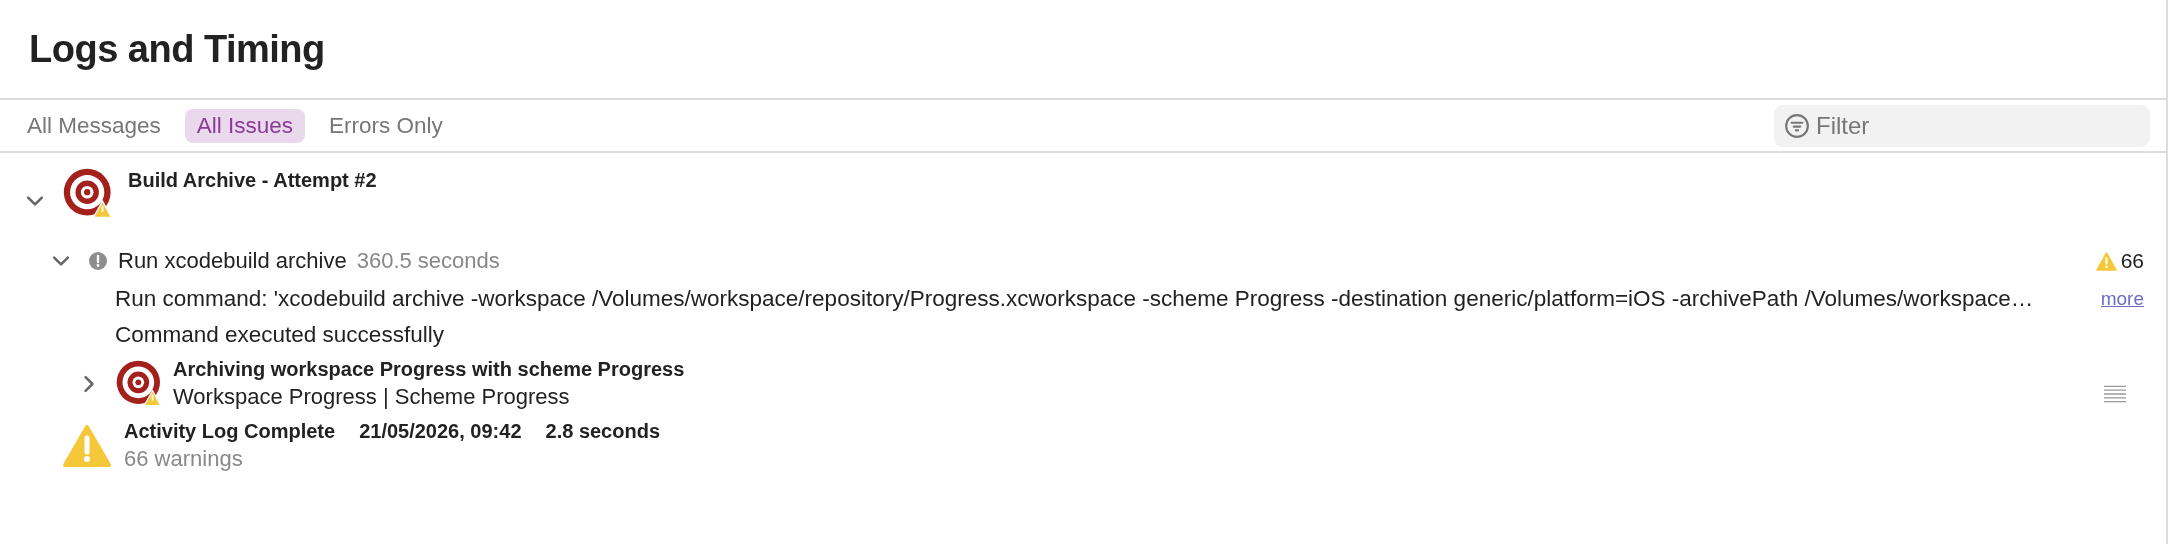 This screenshot has height=544, width=2168. I want to click on summary-duration: 2.8 seconds, so click(603, 431).